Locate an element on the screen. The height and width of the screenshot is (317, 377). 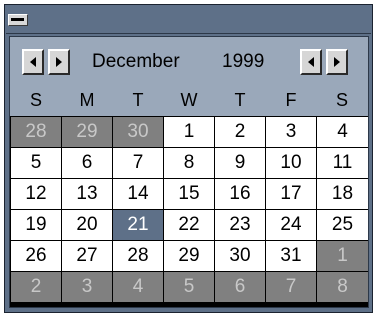
system-menu-bar is located at coordinates (17, 19).